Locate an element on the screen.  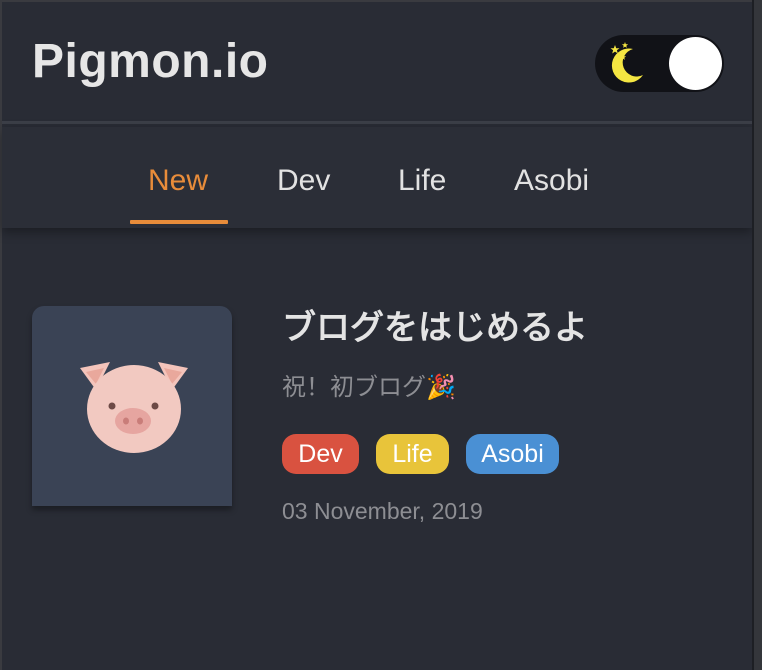
pig-icon is located at coordinates (134, 407).